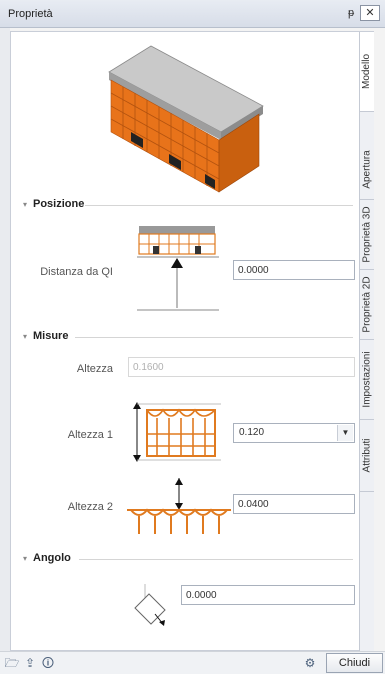 The width and height of the screenshot is (385, 674). What do you see at coordinates (367, 456) in the screenshot?
I see `tab-attributi: Attributi` at bounding box center [367, 456].